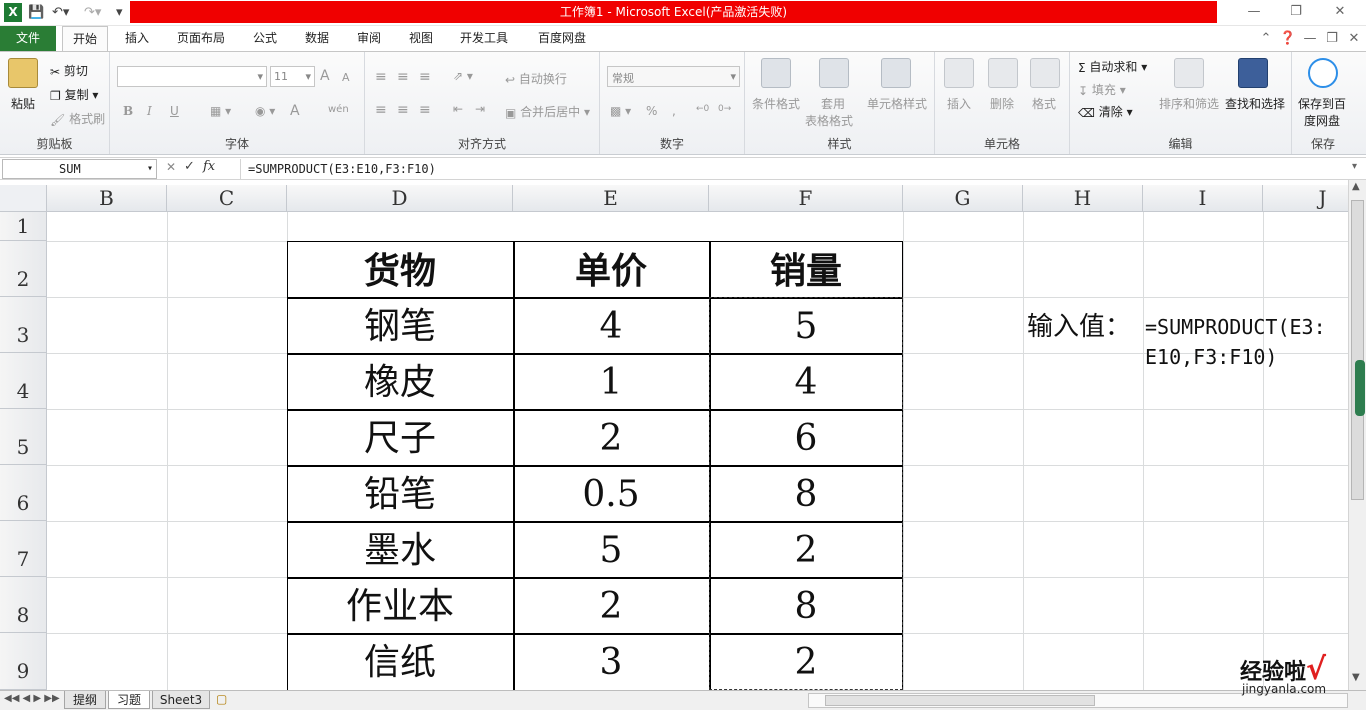  I want to click on tab-insert: 插入, so click(137, 38).